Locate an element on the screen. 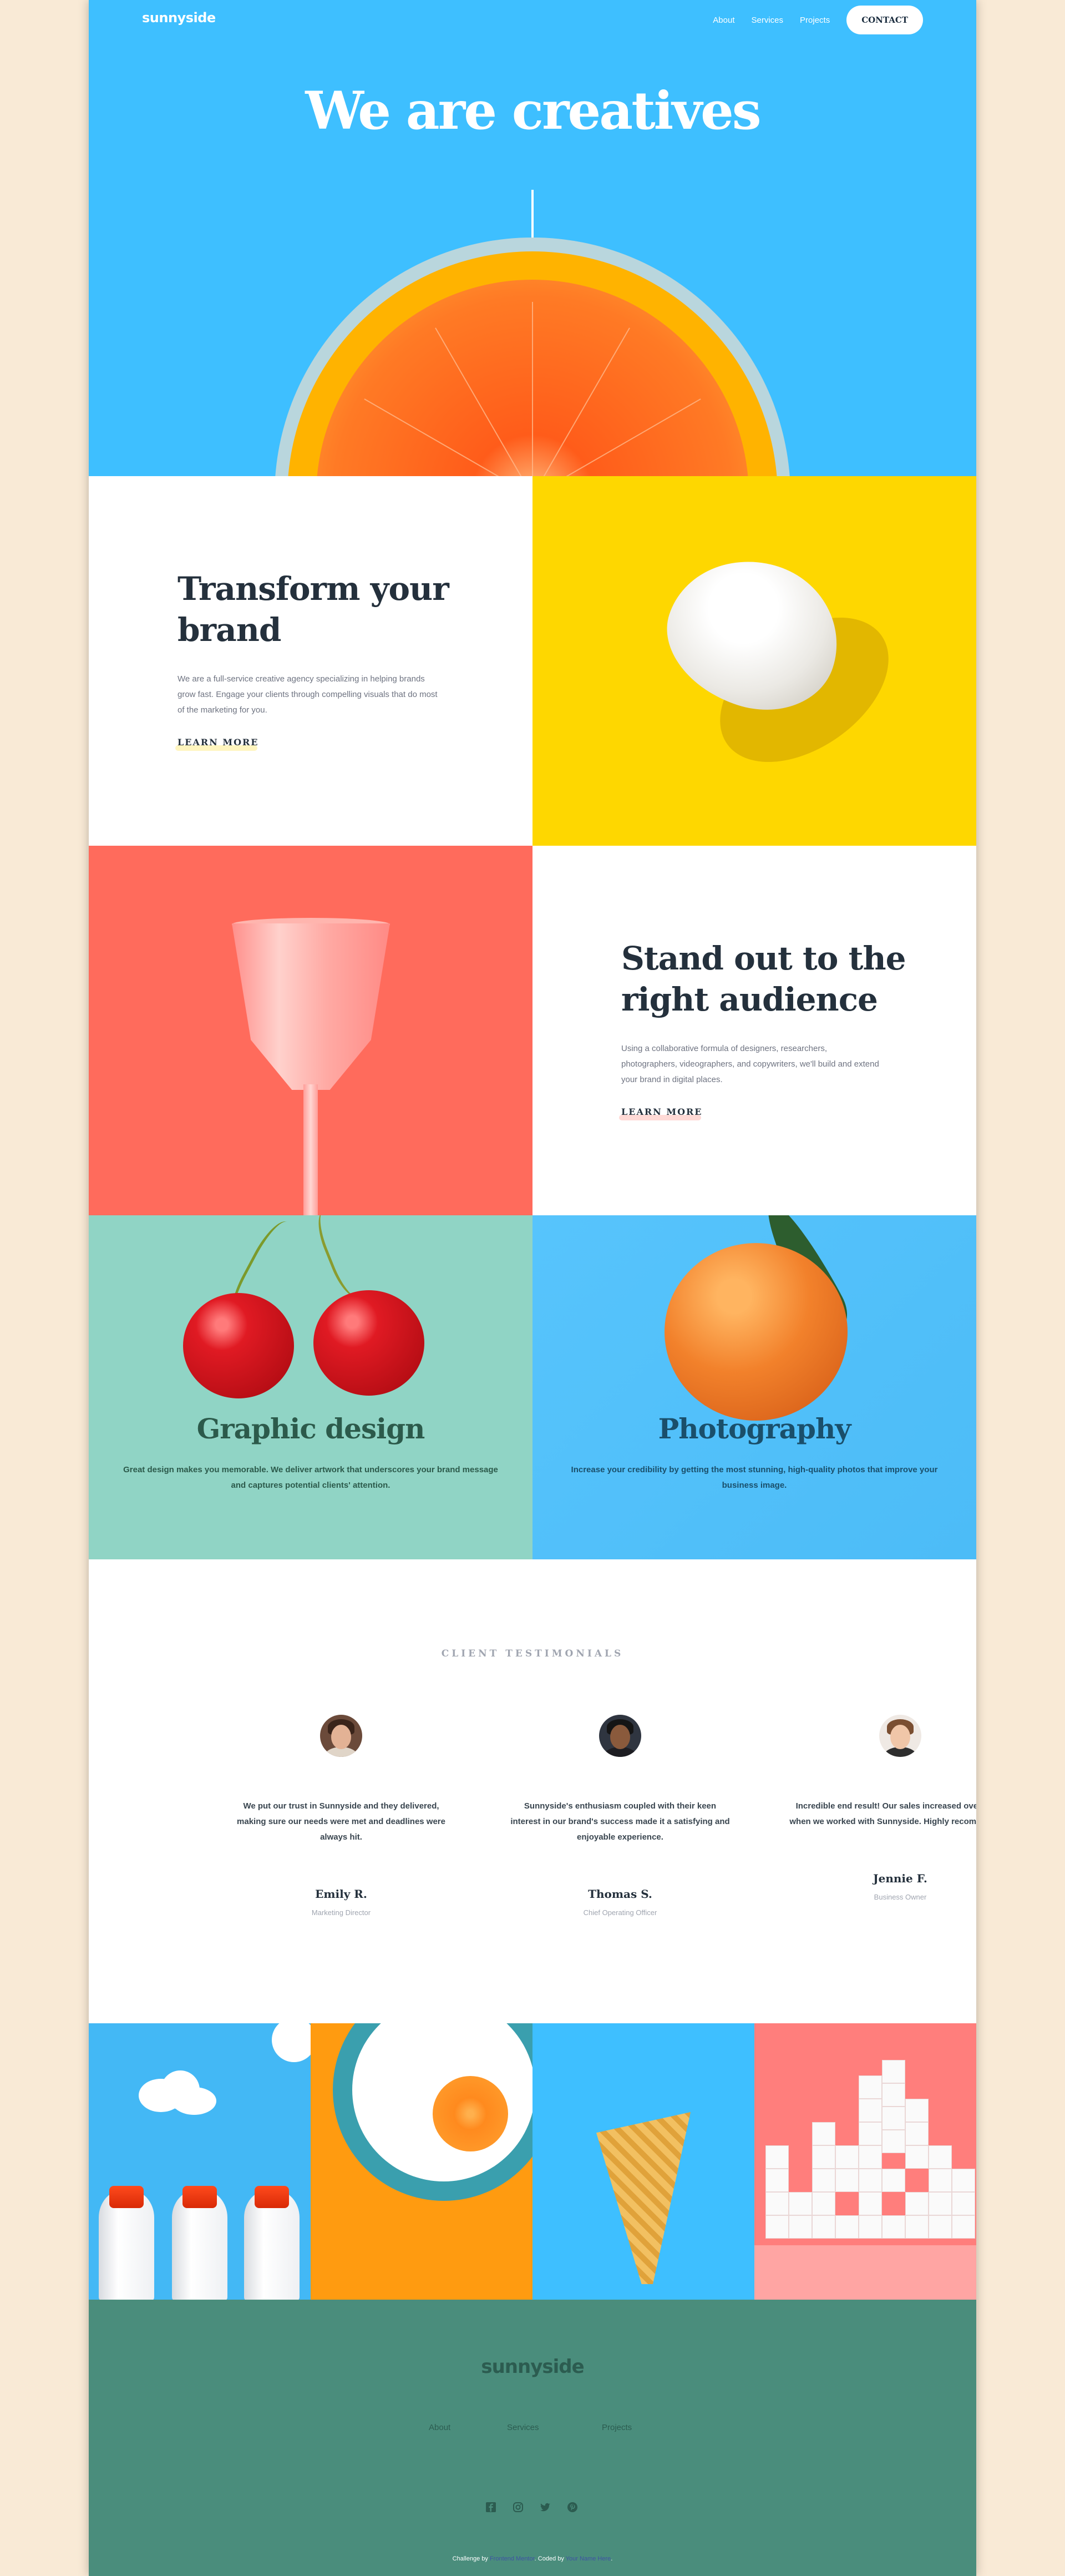 This screenshot has width=1065, height=2576. credit-mid: . Coded by is located at coordinates (549, 2558).